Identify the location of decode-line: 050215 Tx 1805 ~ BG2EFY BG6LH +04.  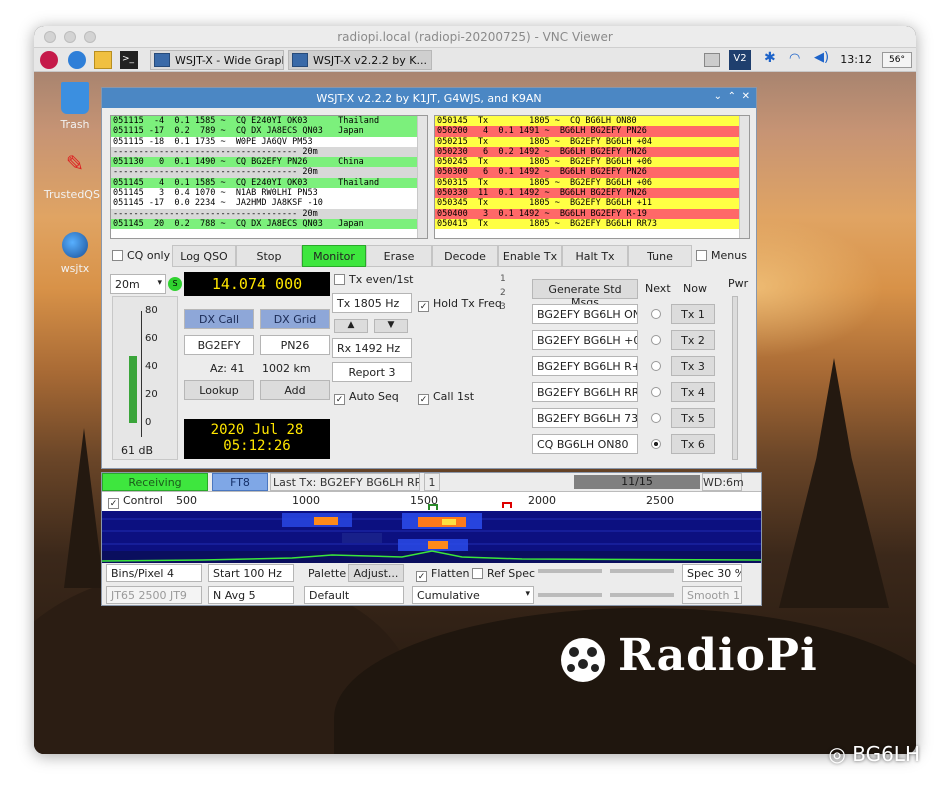
(592, 141).